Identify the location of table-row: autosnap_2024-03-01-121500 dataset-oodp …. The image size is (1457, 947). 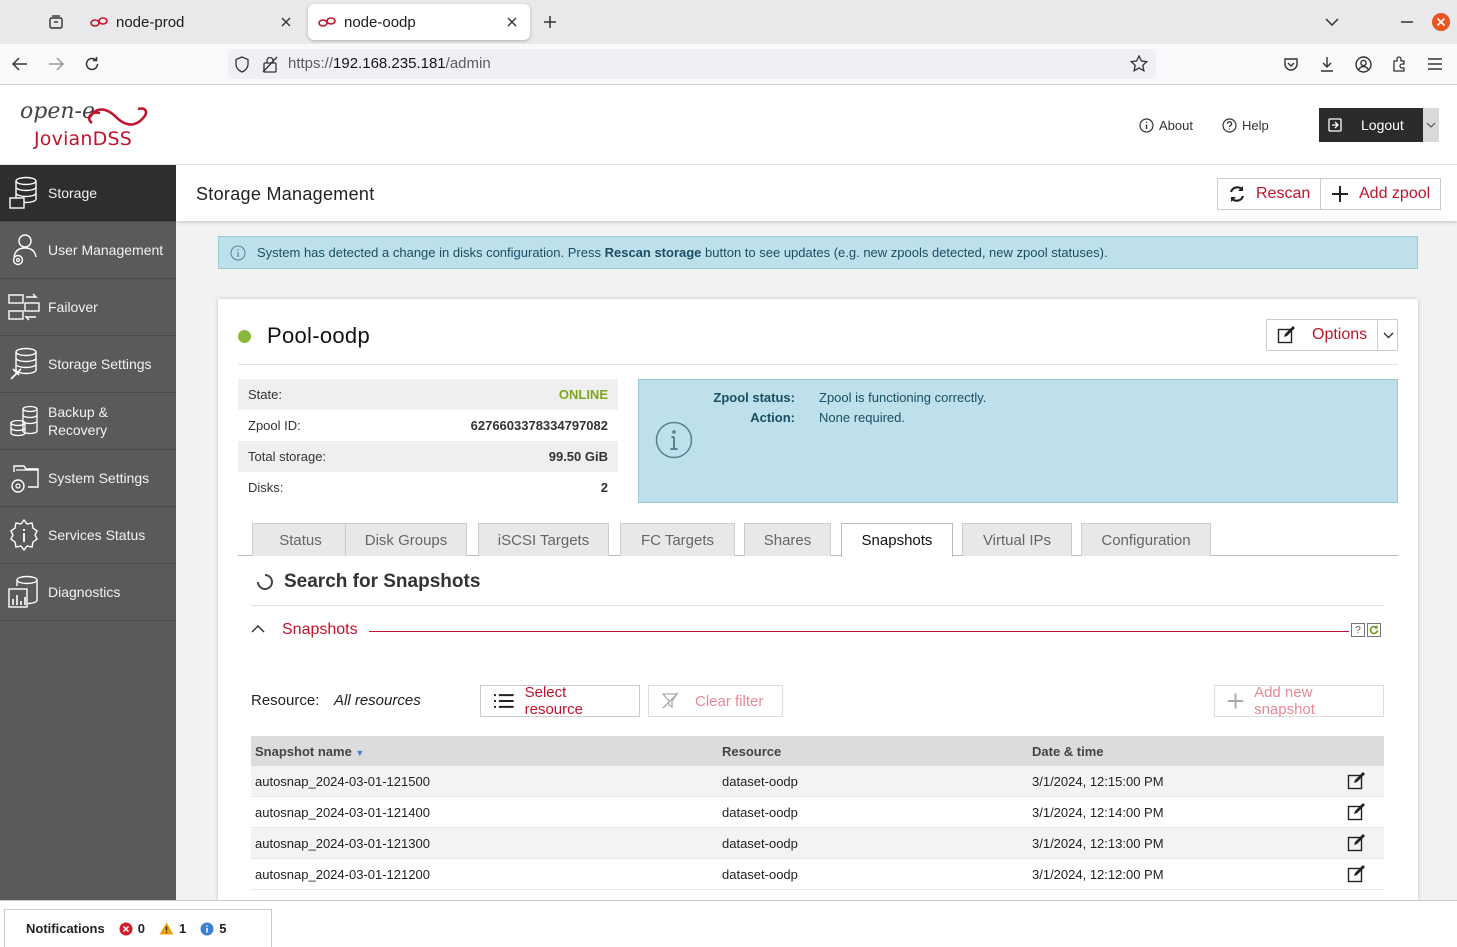
(817, 781).